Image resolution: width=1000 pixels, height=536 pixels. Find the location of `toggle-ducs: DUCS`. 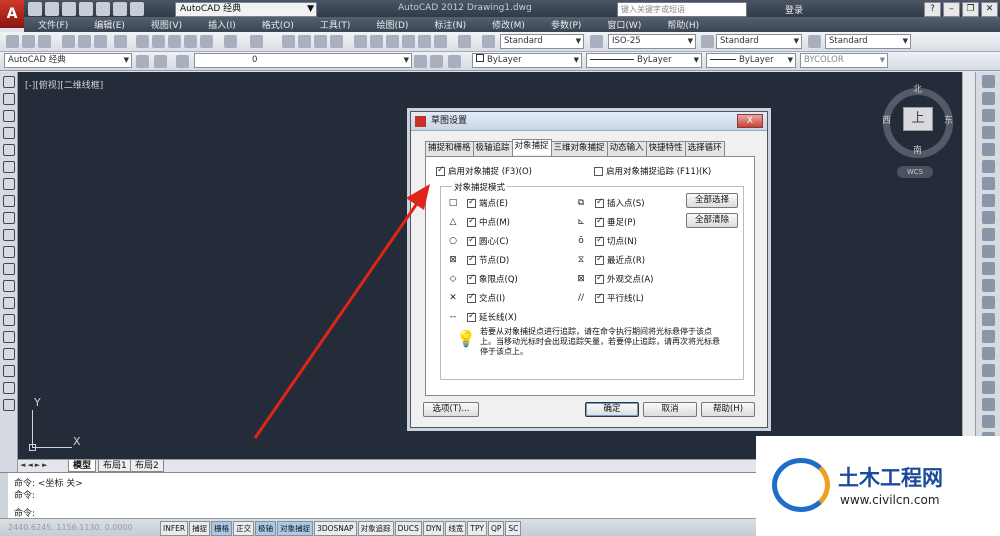

toggle-ducs: DUCS is located at coordinates (408, 528).